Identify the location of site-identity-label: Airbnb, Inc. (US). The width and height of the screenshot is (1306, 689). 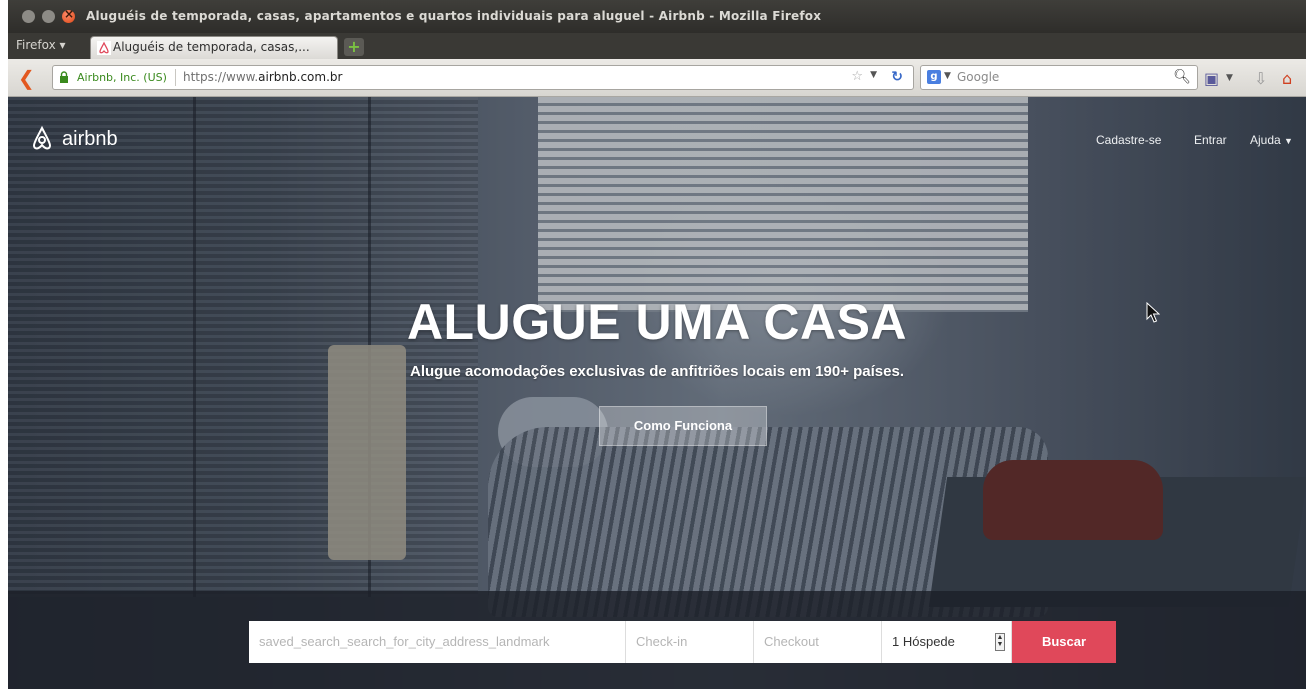
(122, 77).